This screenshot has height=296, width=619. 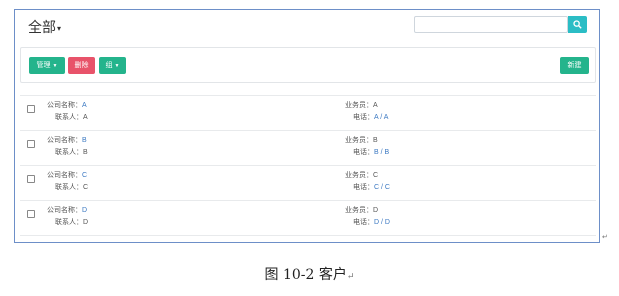 I want to click on contact-value: B, so click(x=85, y=152).